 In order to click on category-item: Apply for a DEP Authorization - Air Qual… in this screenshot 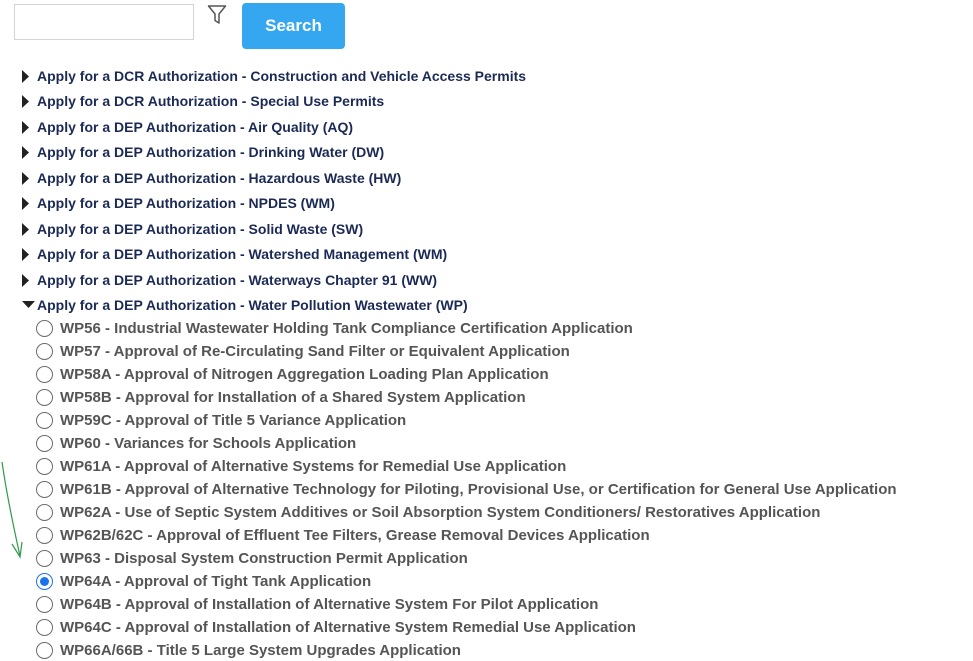, I will do `click(472, 127)`.